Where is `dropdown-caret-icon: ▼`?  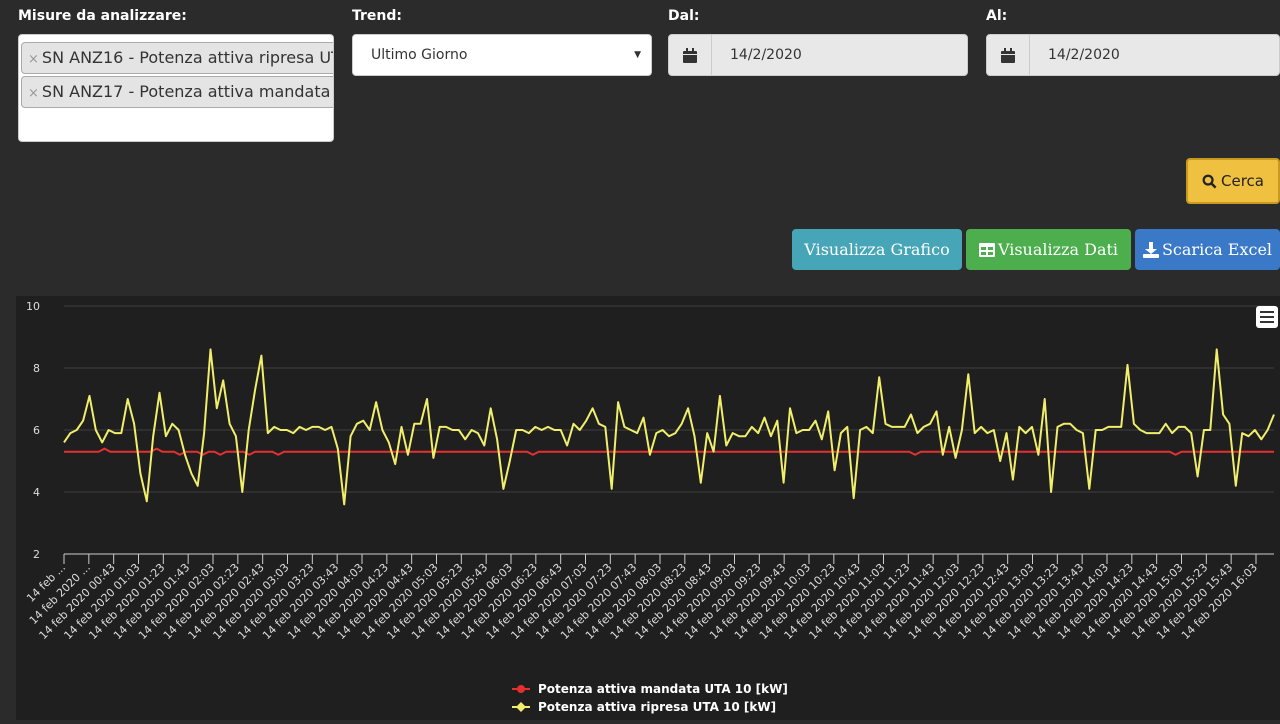
dropdown-caret-icon: ▼ is located at coordinates (637, 55).